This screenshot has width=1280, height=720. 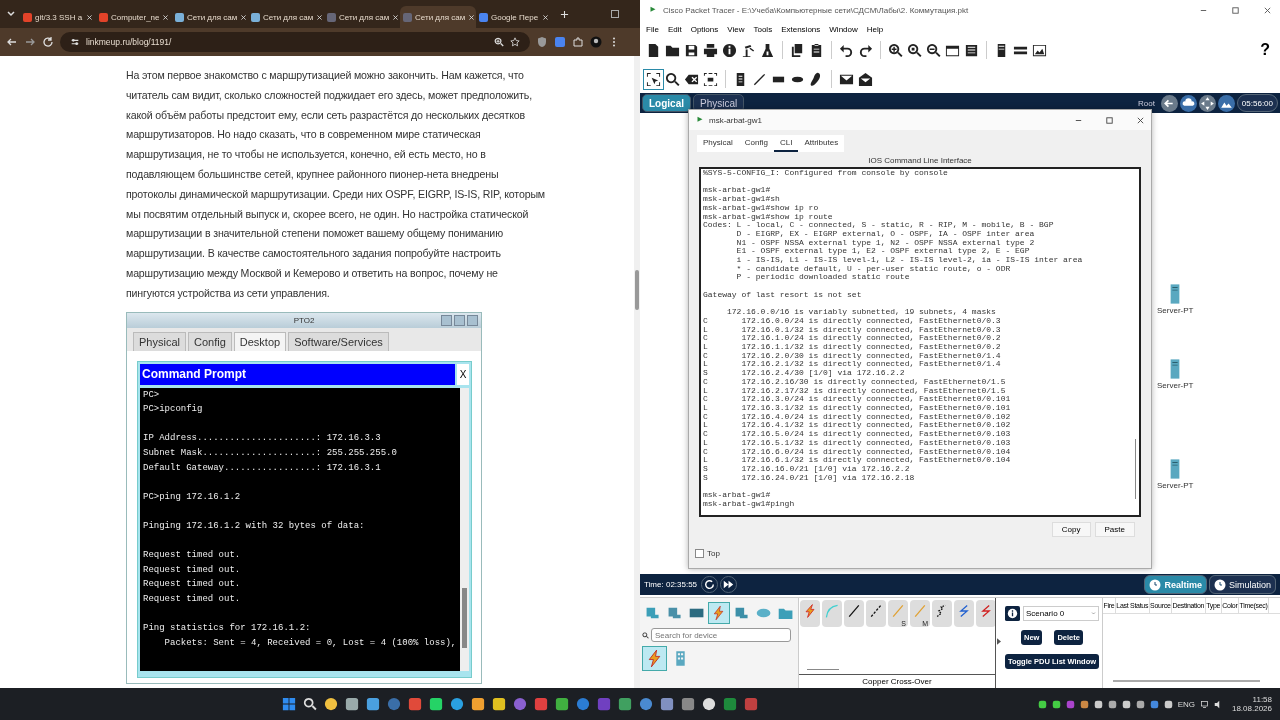 I want to click on menu-item: Window, so click(x=843, y=29).